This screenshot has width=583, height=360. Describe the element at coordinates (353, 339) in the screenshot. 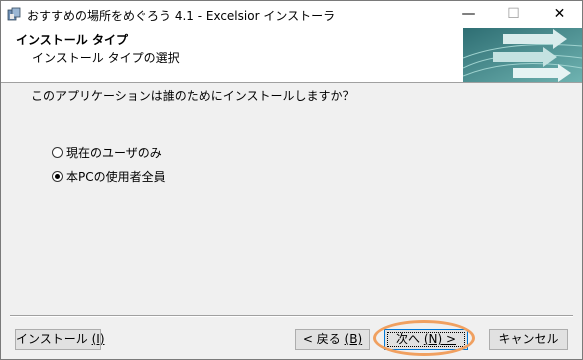

I see `back-button-key: (B)` at that location.